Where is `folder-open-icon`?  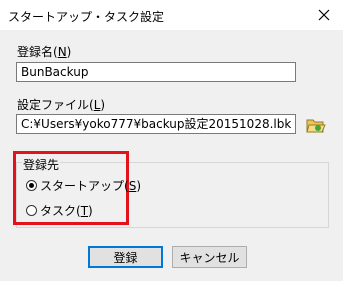
folder-open-icon is located at coordinates (316, 126).